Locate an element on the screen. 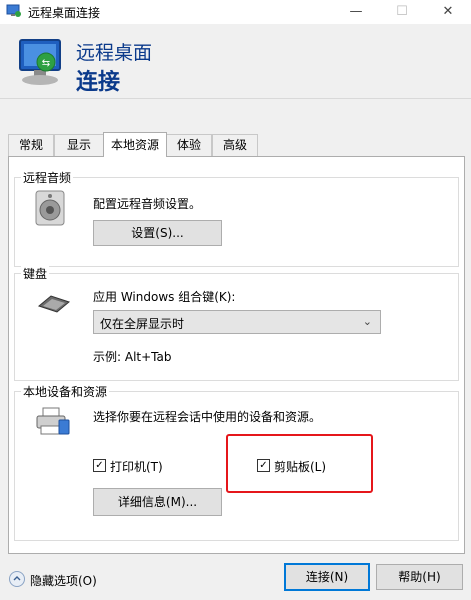  devices-icon is located at coordinates (53, 421).